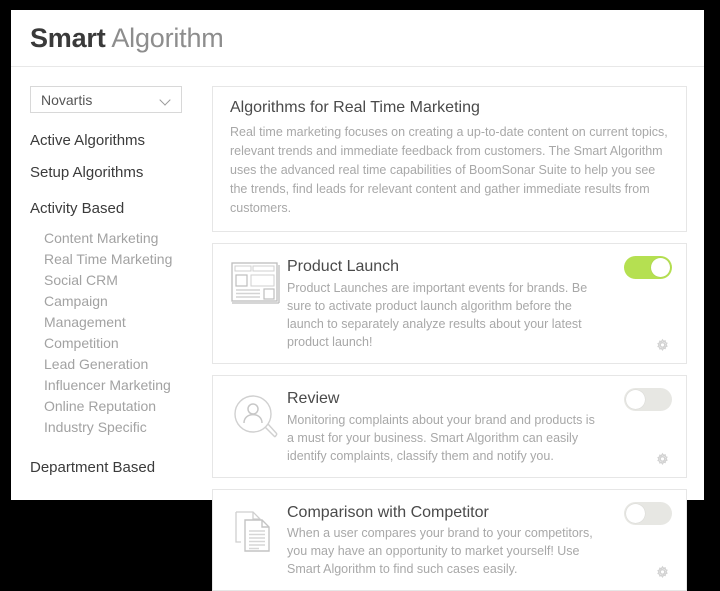  I want to click on algorithm-title: Review, so click(313, 398).